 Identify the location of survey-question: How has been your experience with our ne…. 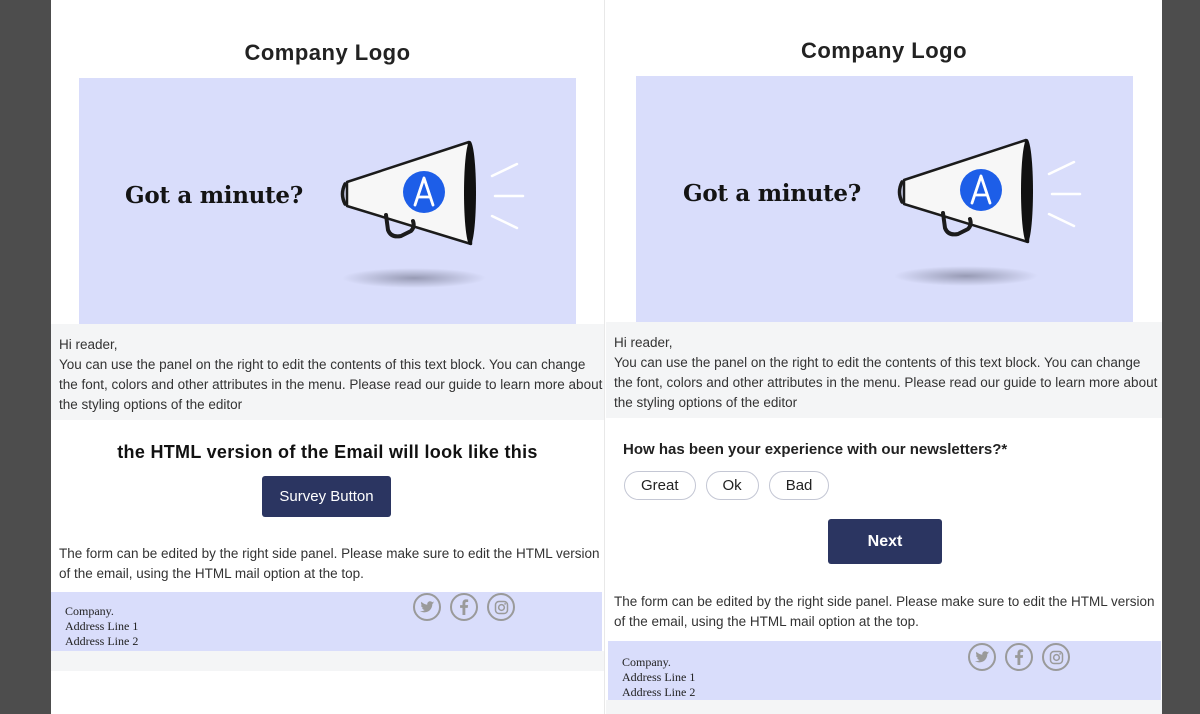
(815, 449).